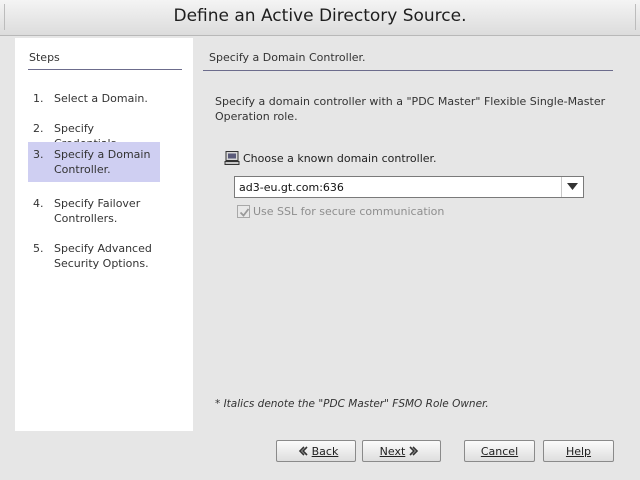 The image size is (640, 480). I want to click on next-button: Next, so click(401, 451).